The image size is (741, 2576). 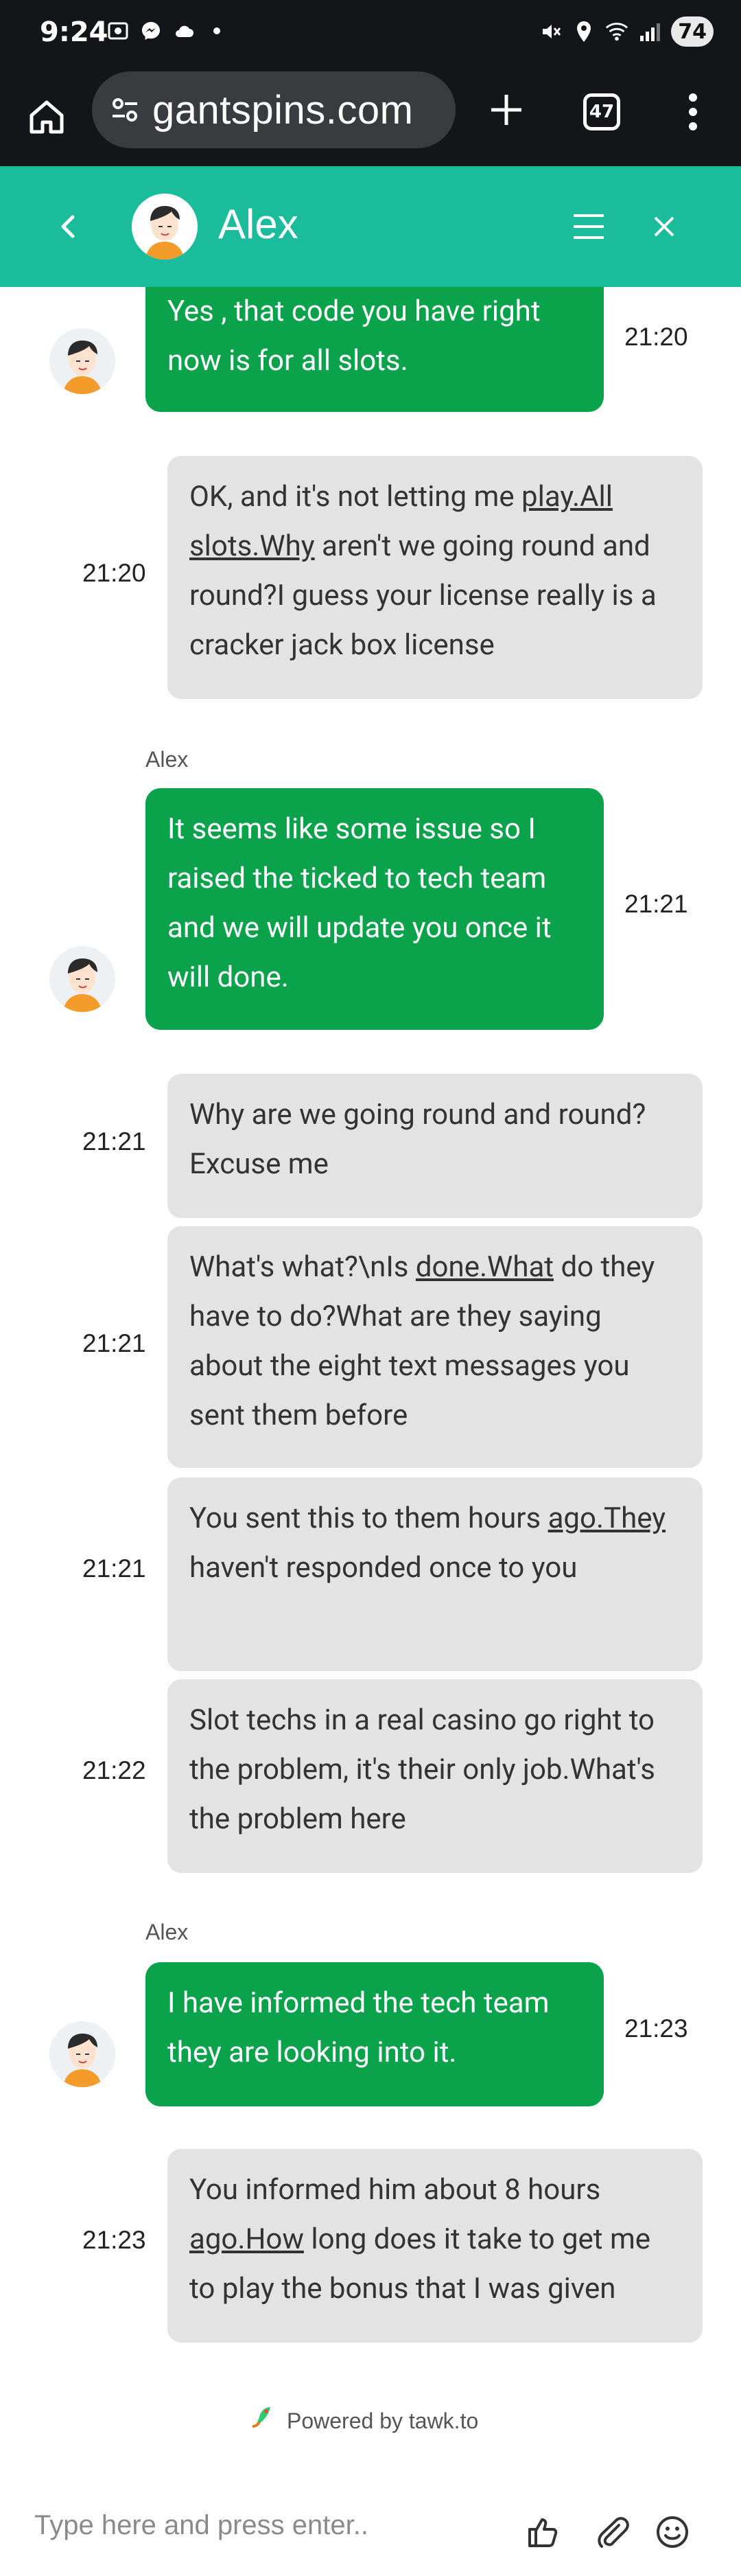 What do you see at coordinates (485, 1267) in the screenshot?
I see `message-link-text: done.What` at bounding box center [485, 1267].